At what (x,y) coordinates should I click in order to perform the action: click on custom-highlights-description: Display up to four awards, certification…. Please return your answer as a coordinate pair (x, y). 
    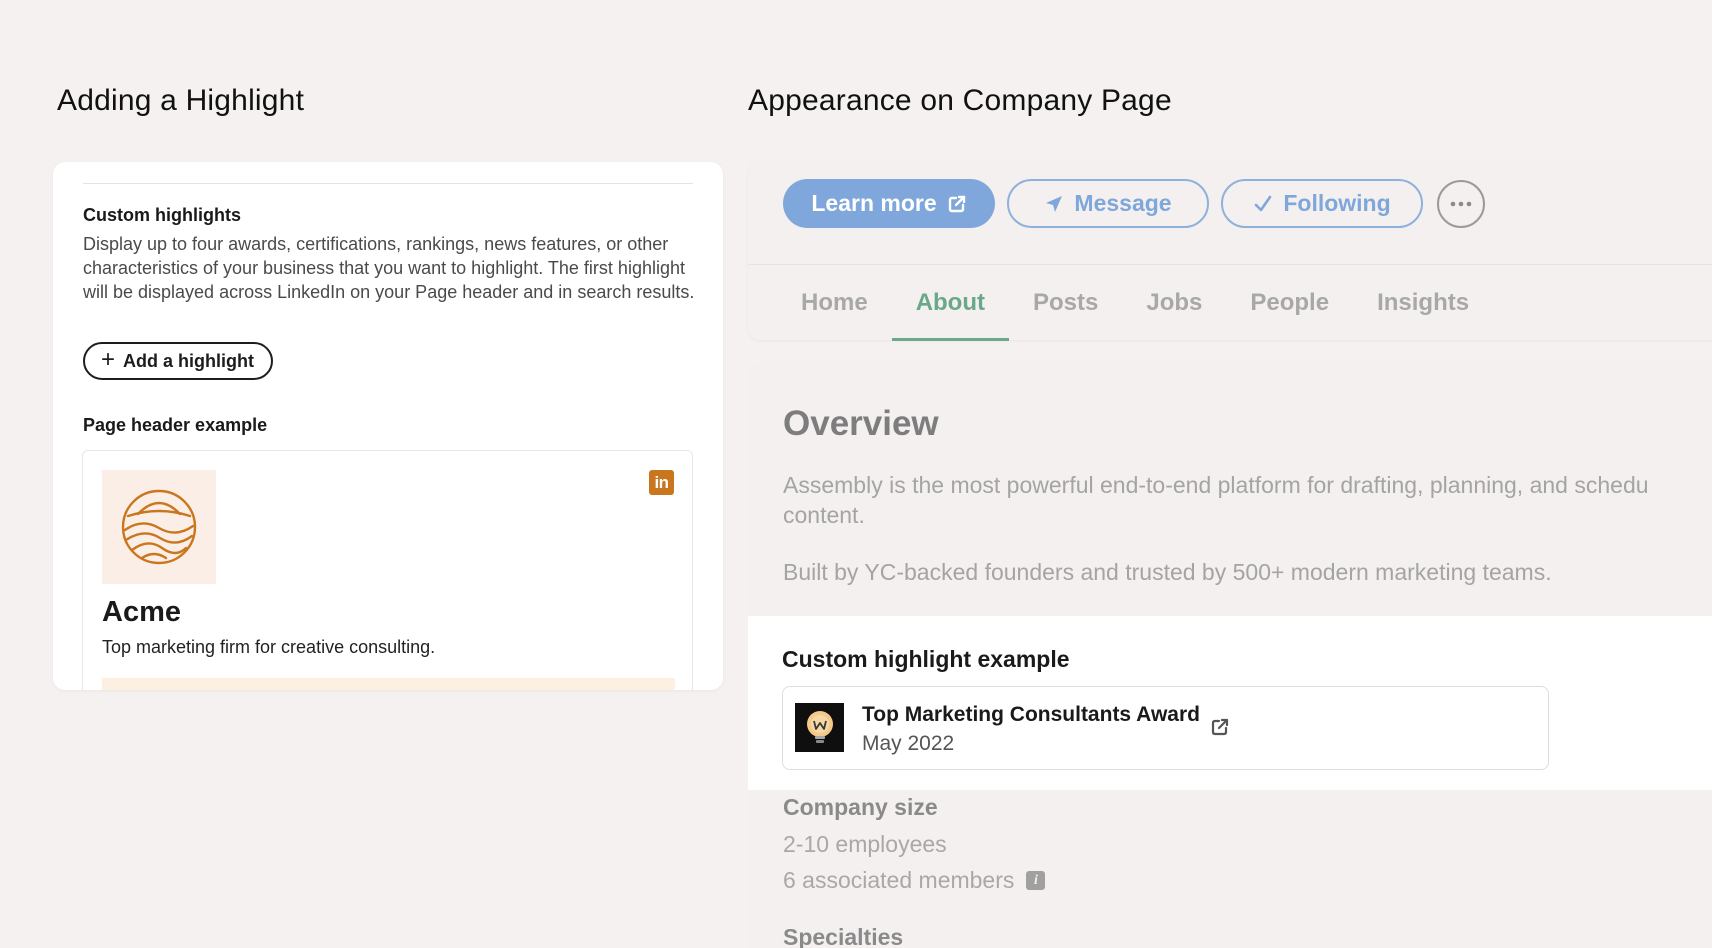
    Looking at the image, I should click on (389, 268).